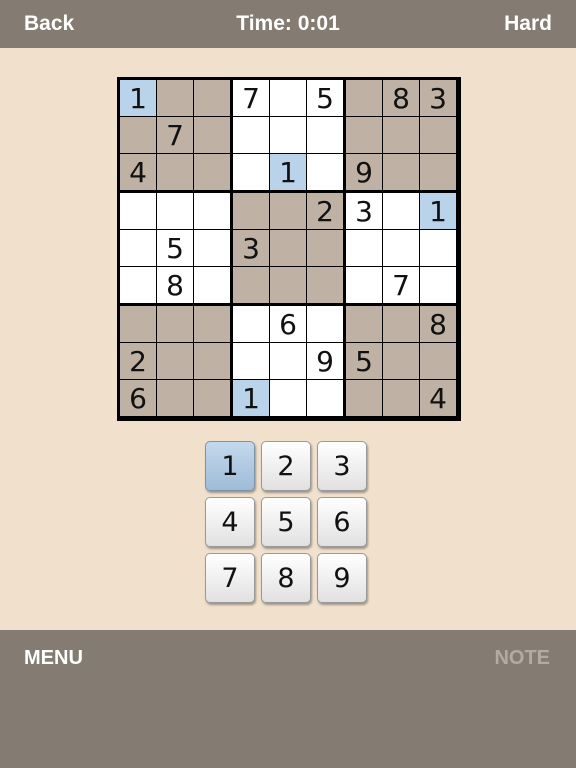  What do you see at coordinates (342, 522) in the screenshot?
I see `number-key: 6` at bounding box center [342, 522].